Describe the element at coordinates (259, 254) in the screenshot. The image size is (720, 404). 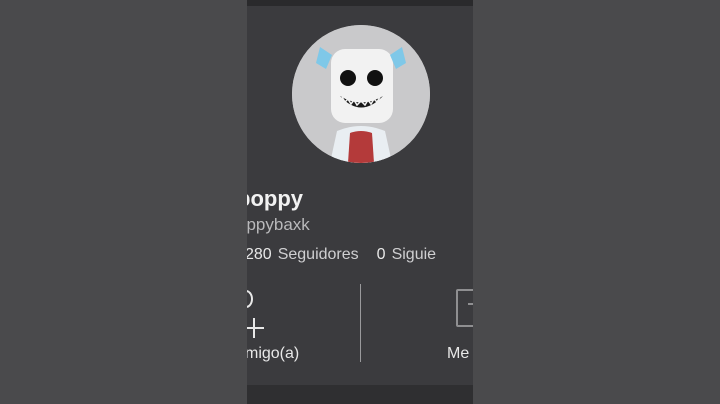
I see `followers-count: 280` at that location.